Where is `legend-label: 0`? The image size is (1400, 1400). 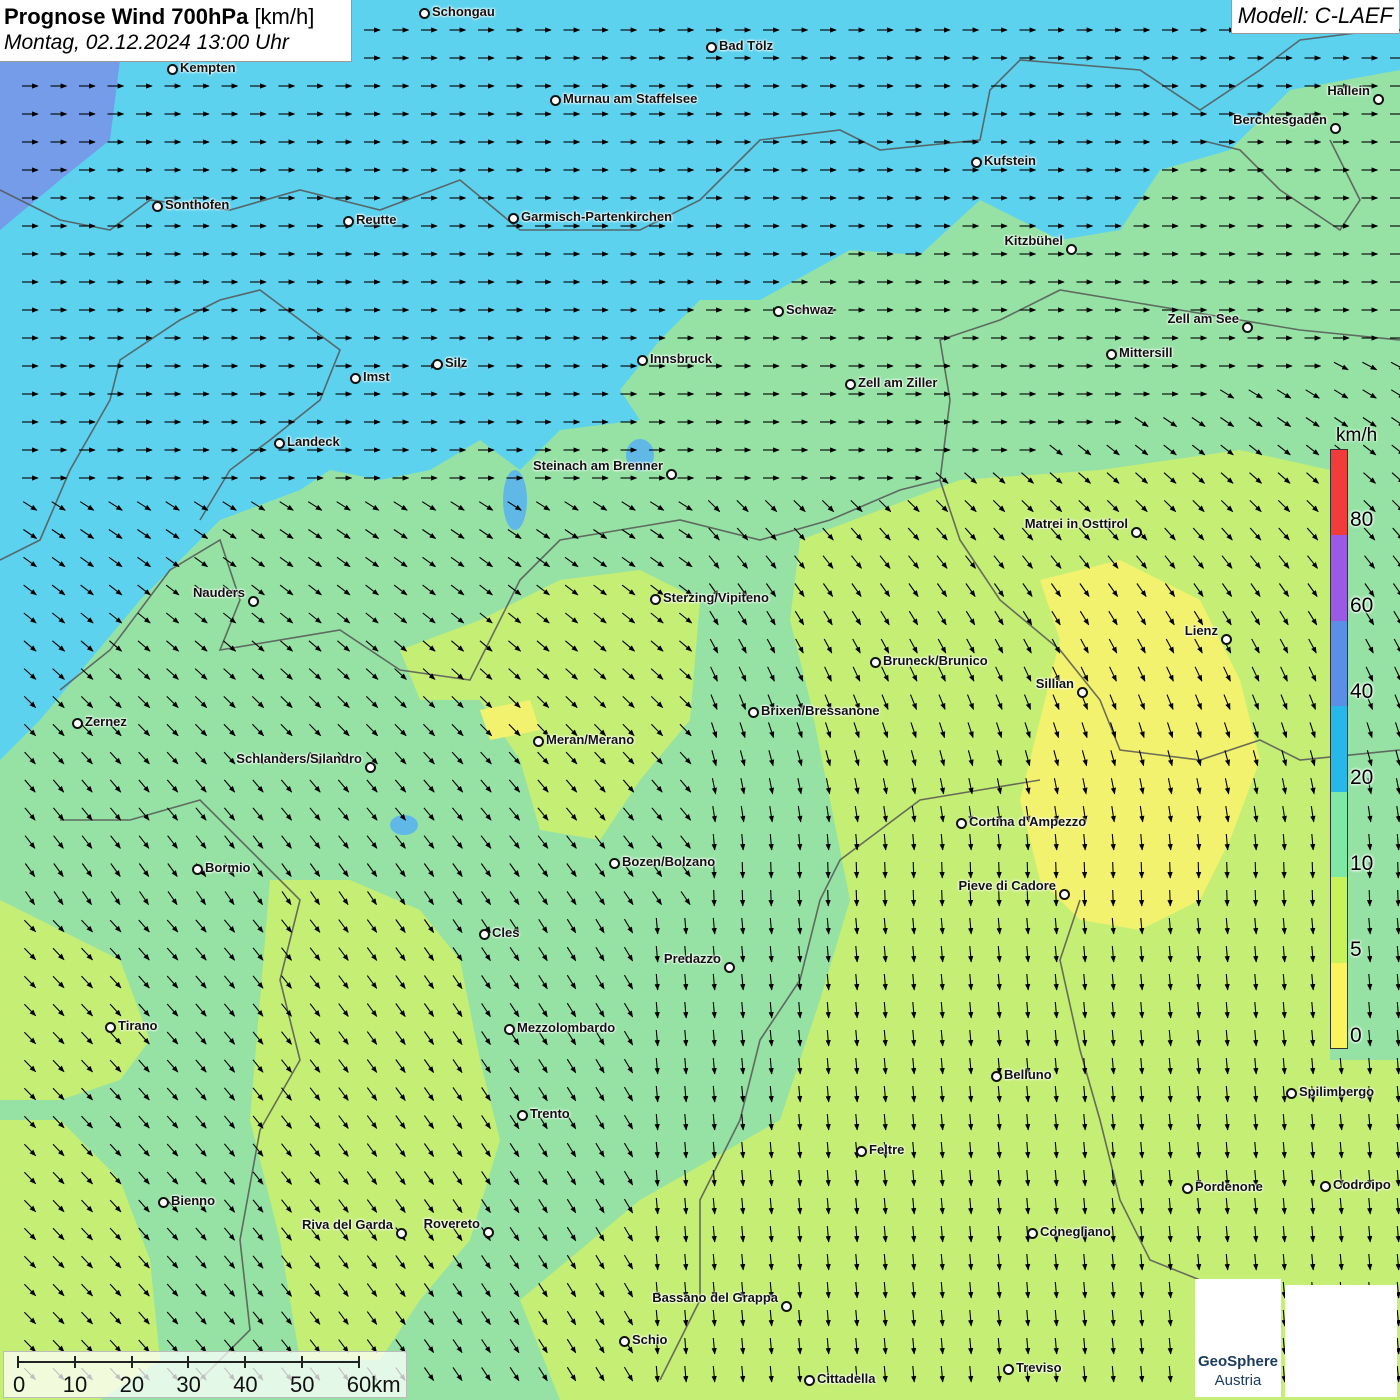 legend-label: 0 is located at coordinates (1356, 1035).